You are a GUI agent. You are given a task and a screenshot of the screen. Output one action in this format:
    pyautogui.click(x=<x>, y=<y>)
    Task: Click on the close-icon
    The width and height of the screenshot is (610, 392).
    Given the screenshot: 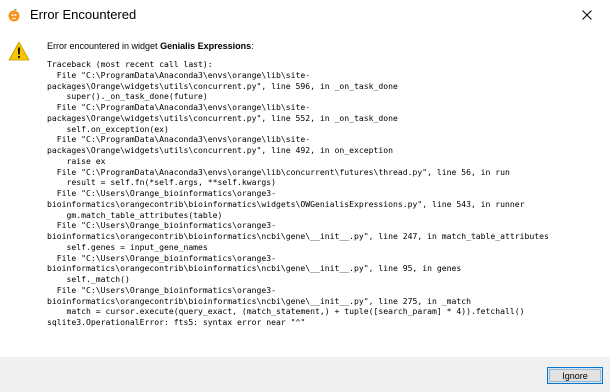 What is the action you would take?
    pyautogui.click(x=587, y=15)
    